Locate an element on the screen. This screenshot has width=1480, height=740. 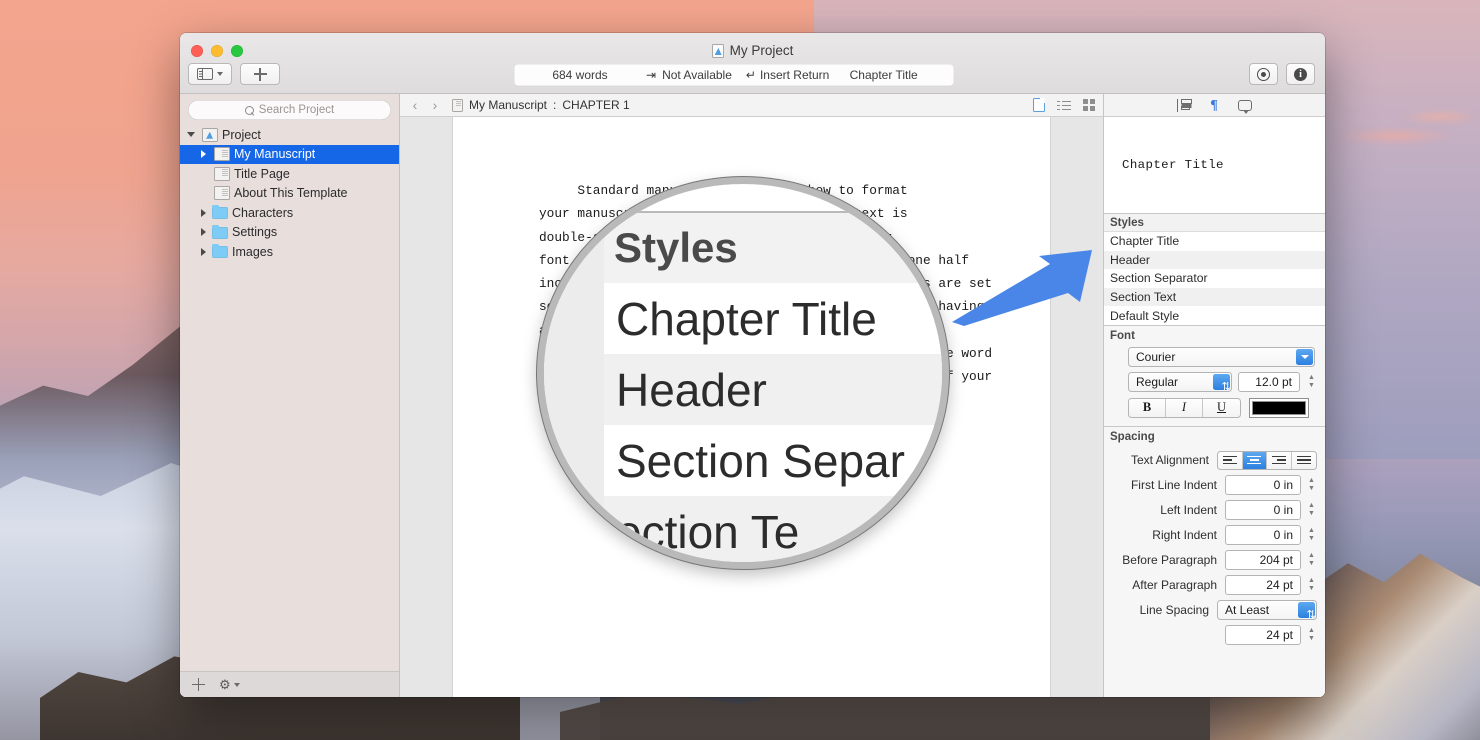
align-justify-button is located at coordinates (1304, 460).